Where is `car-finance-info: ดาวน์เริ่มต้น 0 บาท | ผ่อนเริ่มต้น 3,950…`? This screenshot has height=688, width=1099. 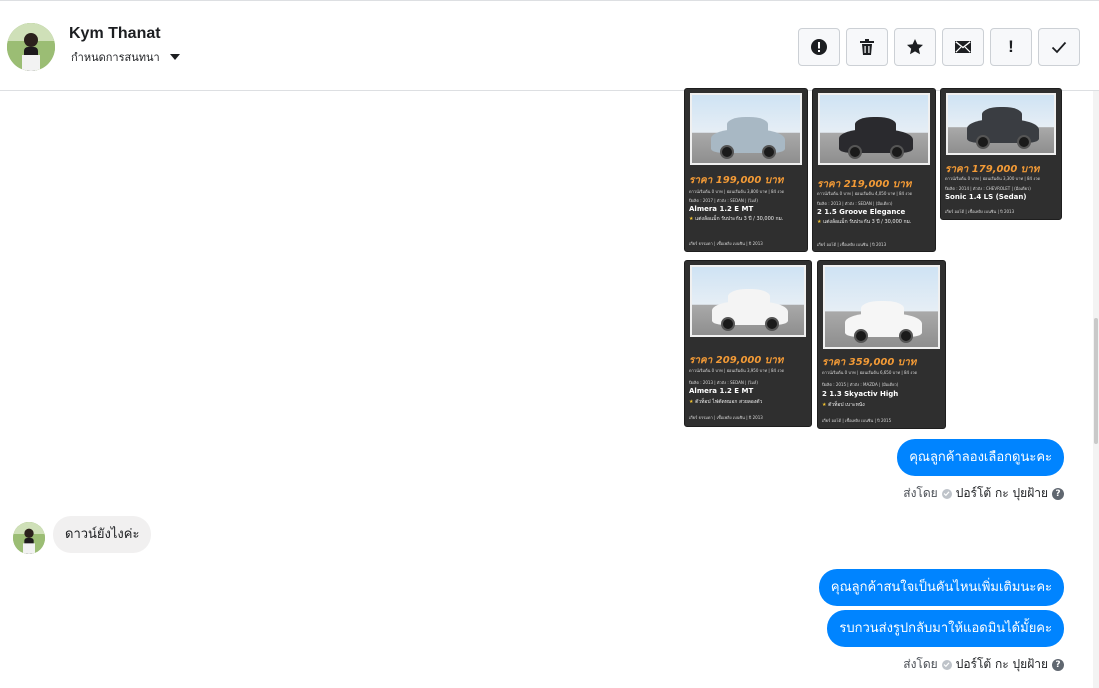 car-finance-info: ดาวน์เริ่มต้น 0 บาท | ผ่อนเริ่มต้น 3,950… is located at coordinates (737, 370).